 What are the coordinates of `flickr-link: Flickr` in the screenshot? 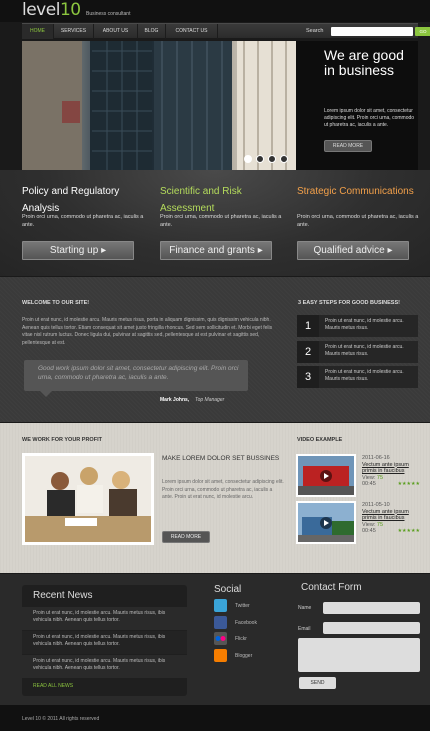 It's located at (241, 639).